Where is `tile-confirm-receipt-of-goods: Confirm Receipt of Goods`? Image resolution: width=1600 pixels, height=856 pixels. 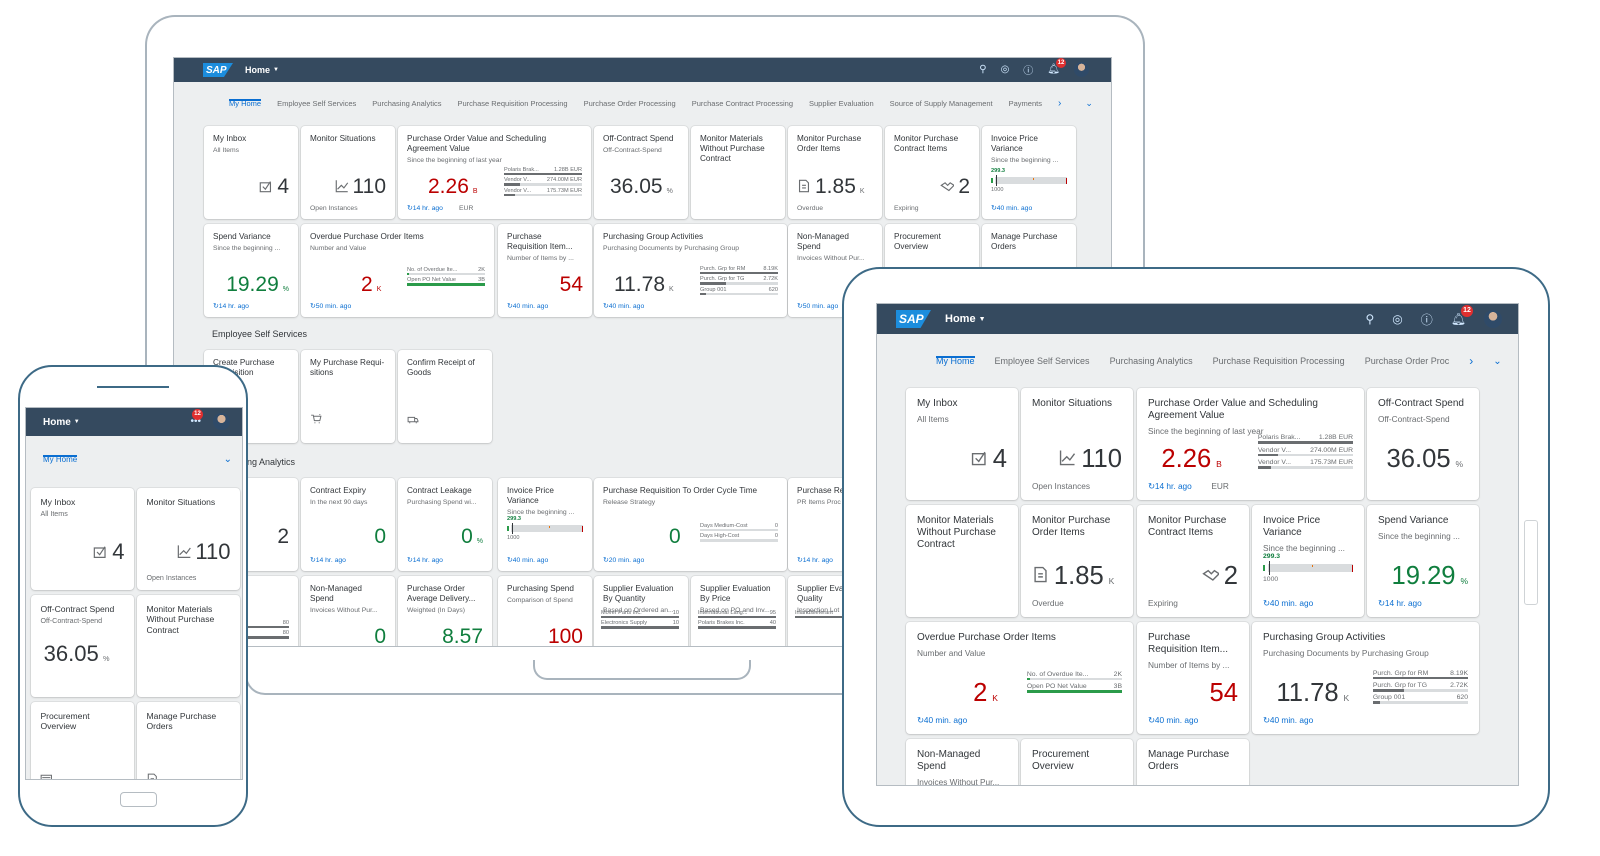 tile-confirm-receipt-of-goods: Confirm Receipt of Goods is located at coordinates (445, 396).